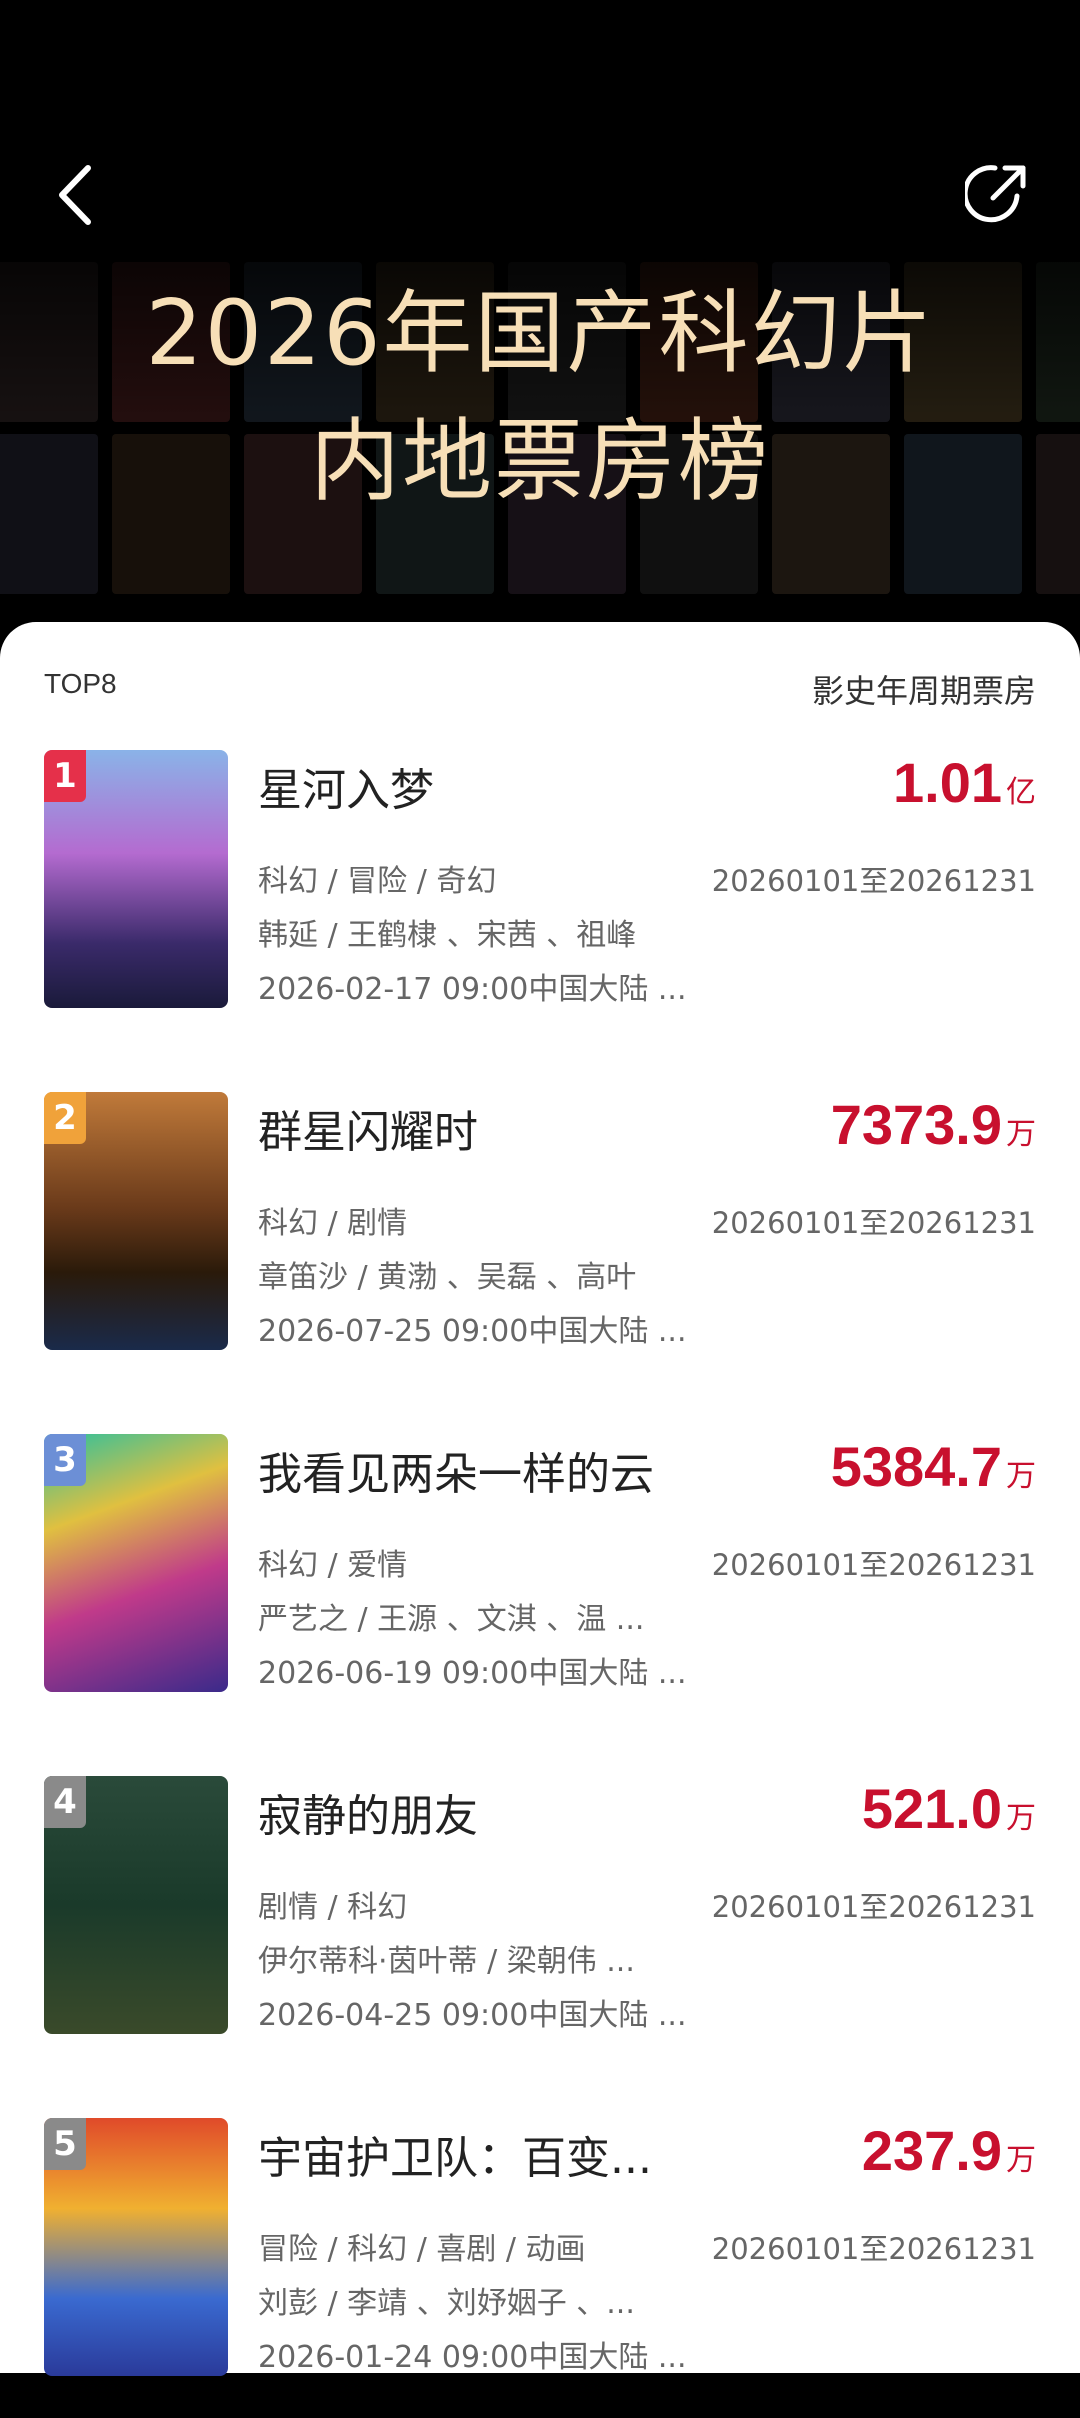 The image size is (1080, 2418). What do you see at coordinates (377, 881) in the screenshot?
I see `movie-genres: 科幻 / 冒险 / 奇幻` at bounding box center [377, 881].